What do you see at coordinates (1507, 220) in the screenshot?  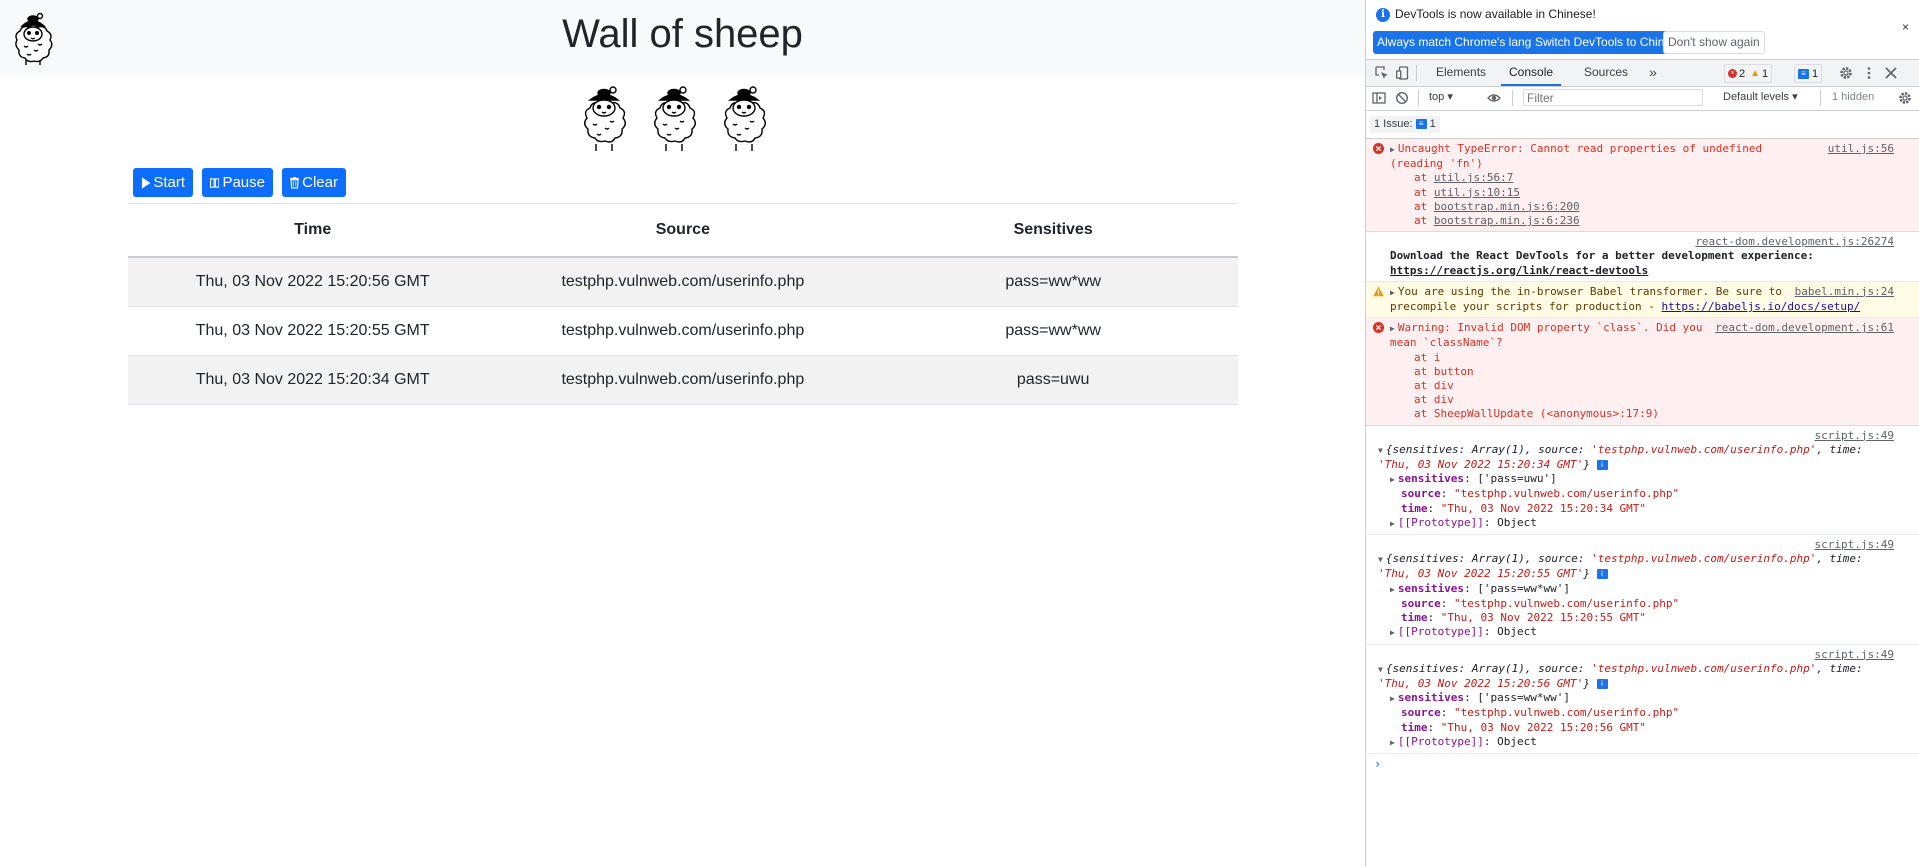 I see `stack-link: bootstrap.min.js:6:236` at bounding box center [1507, 220].